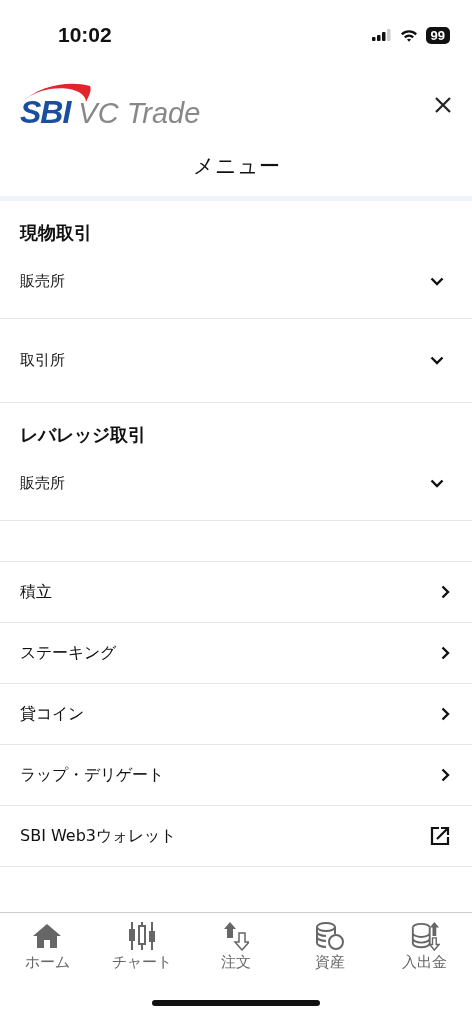 The width and height of the screenshot is (472, 1024). What do you see at coordinates (330, 957) in the screenshot?
I see `tab-bar-item: 資産` at bounding box center [330, 957].